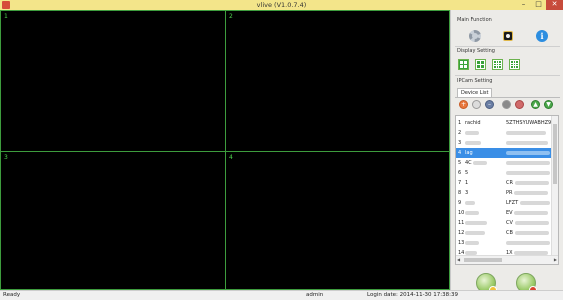  I want to click on list-item: 7 1 CR, so click(504, 183).